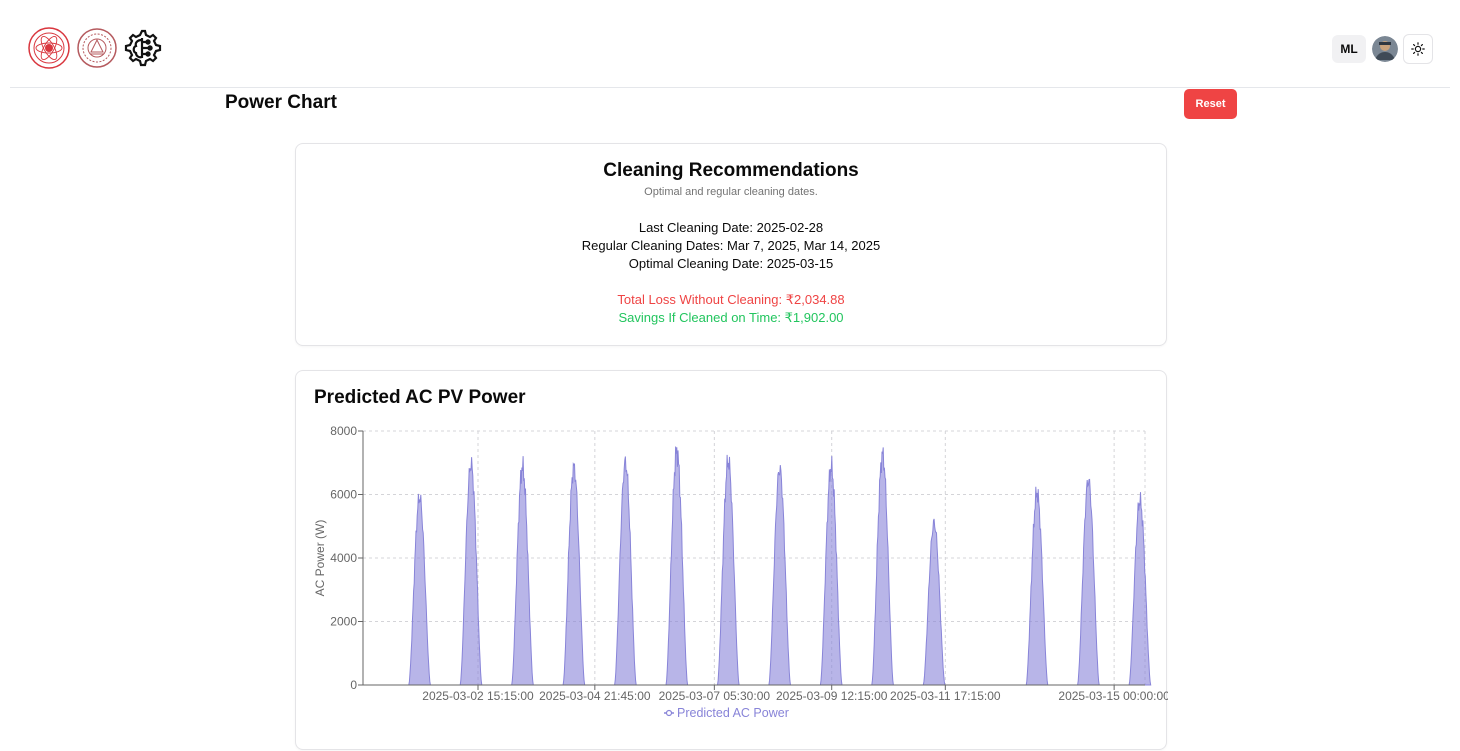 The width and height of the screenshot is (1460, 751). What do you see at coordinates (715, 696) in the screenshot?
I see `x-tick-label: 2025-03-07 05:30:00` at bounding box center [715, 696].